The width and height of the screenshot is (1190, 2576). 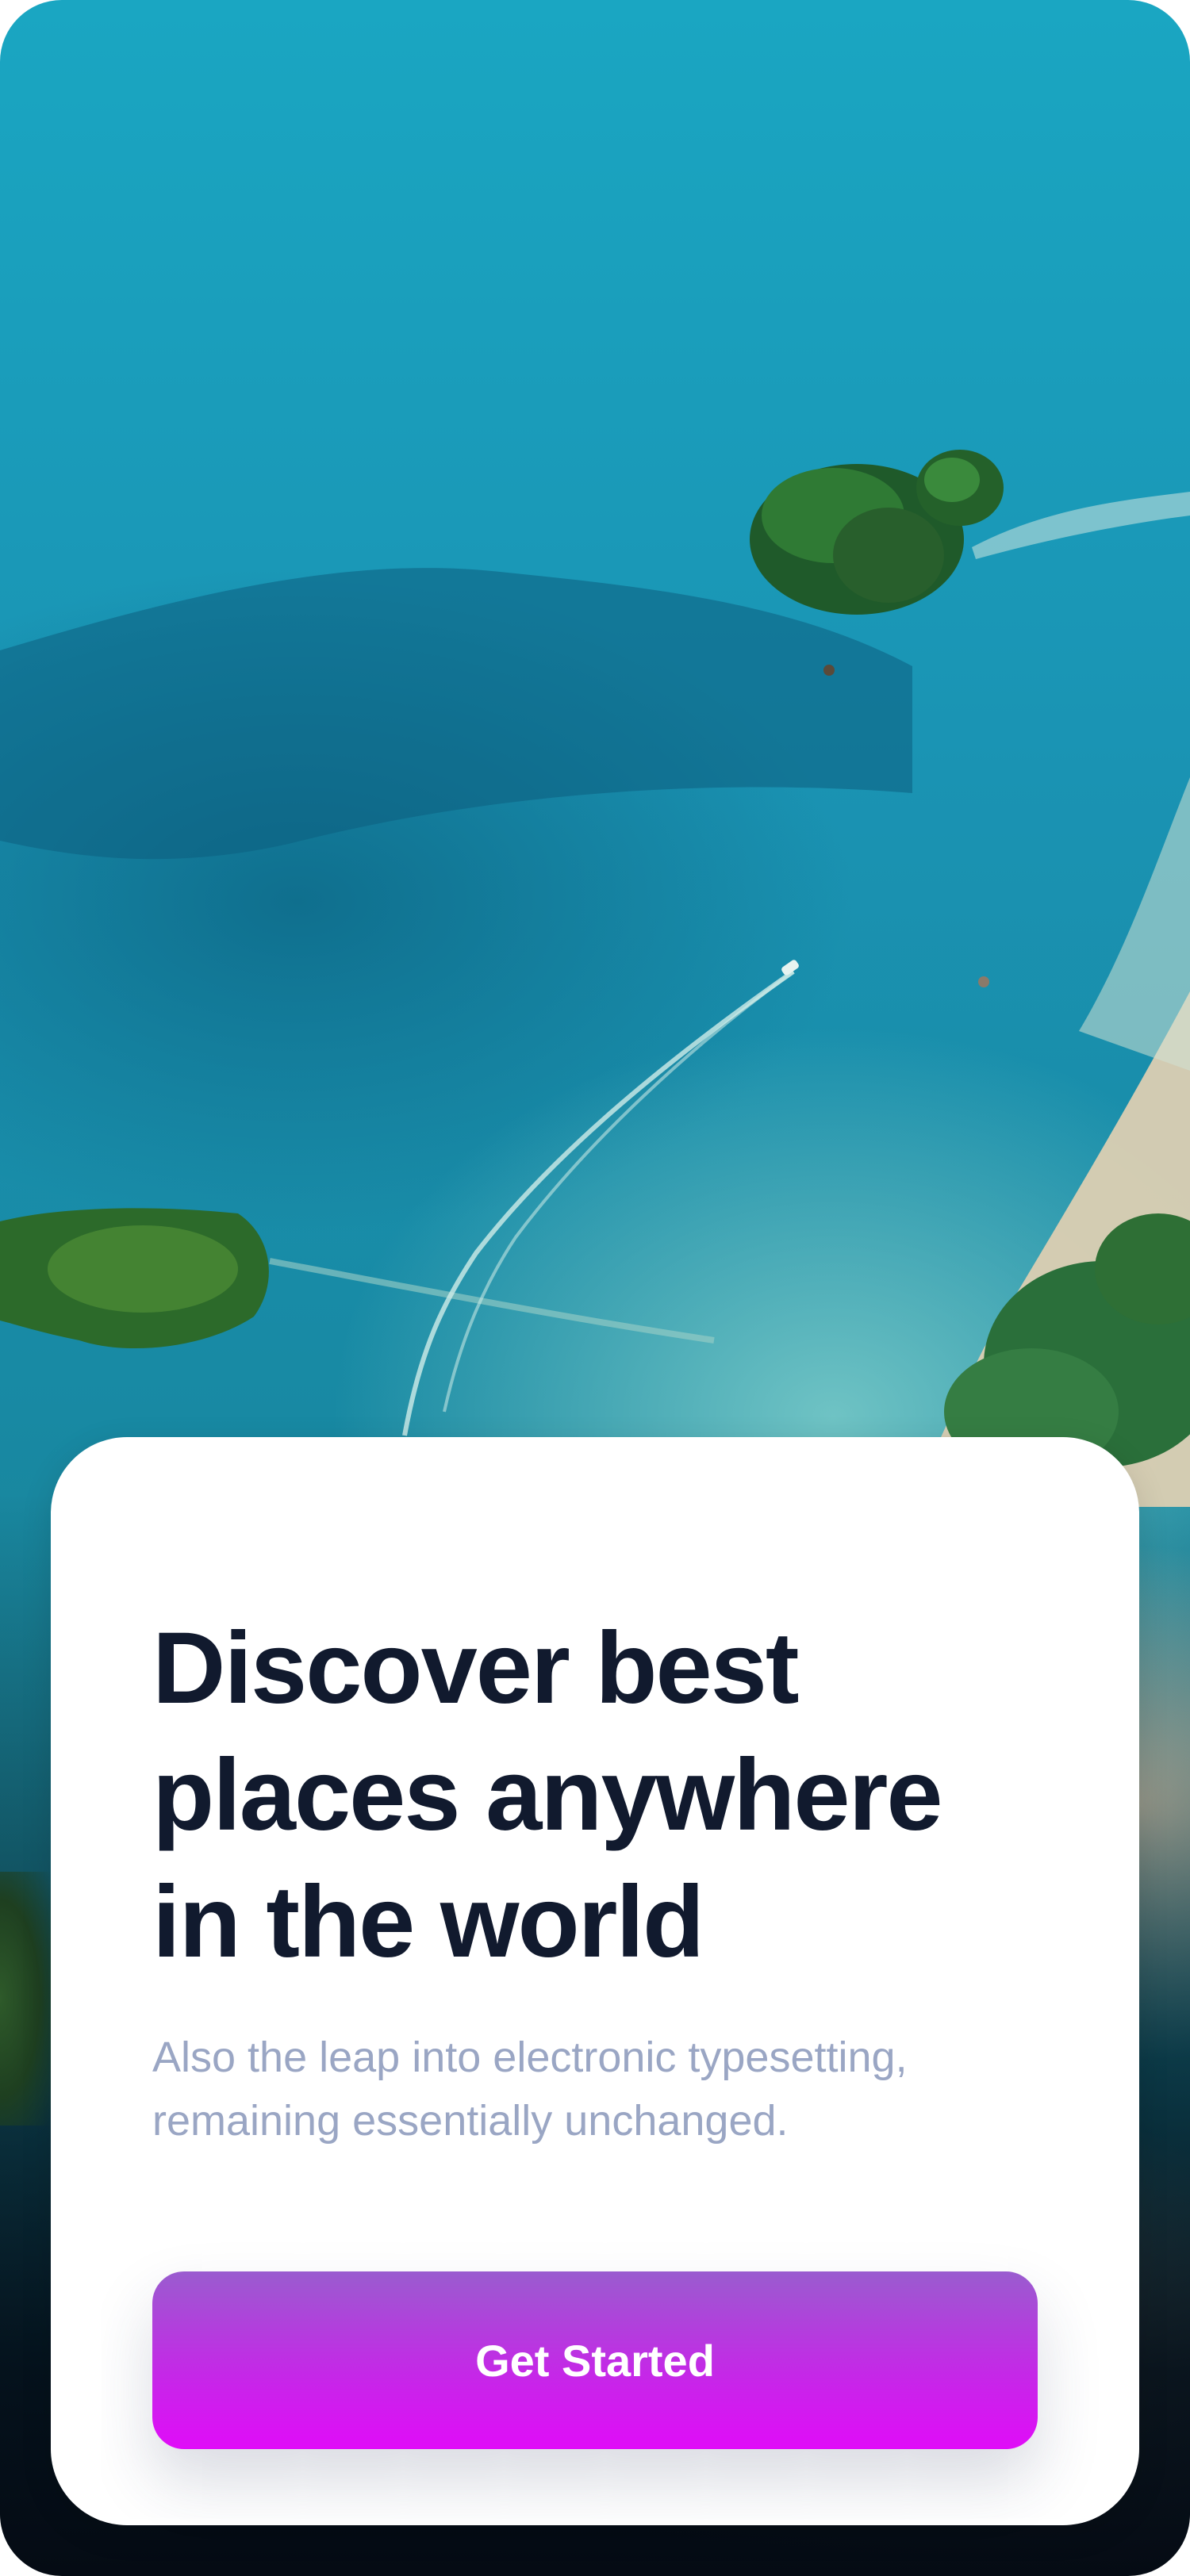 I want to click on boat-with-wake, so click(x=600, y=1198).